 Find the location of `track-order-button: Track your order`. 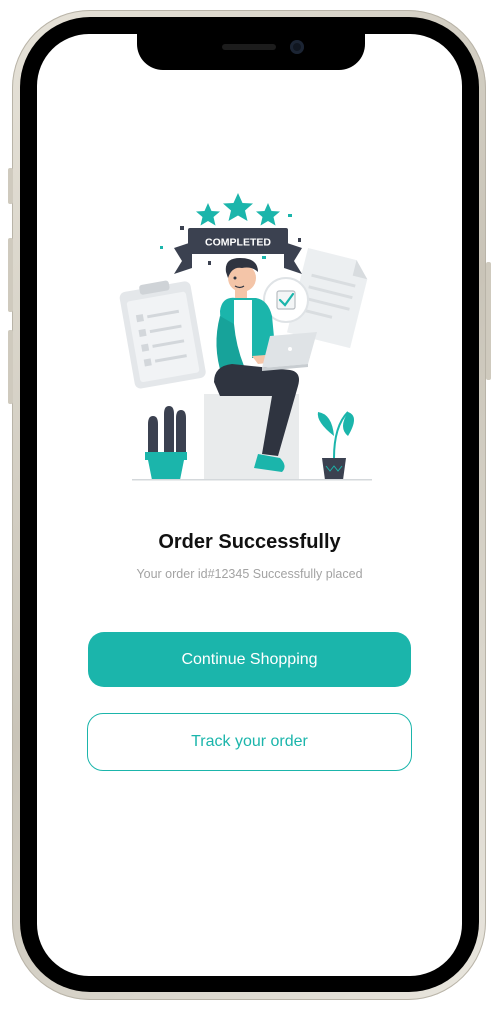

track-order-button: Track your order is located at coordinates (249, 742).